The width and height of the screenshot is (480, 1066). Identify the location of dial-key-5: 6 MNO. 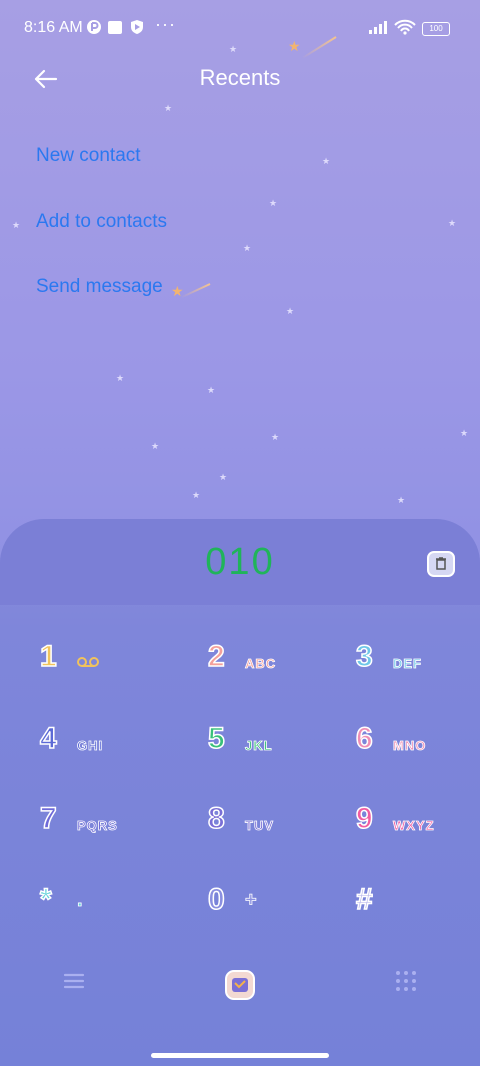
(417, 751).